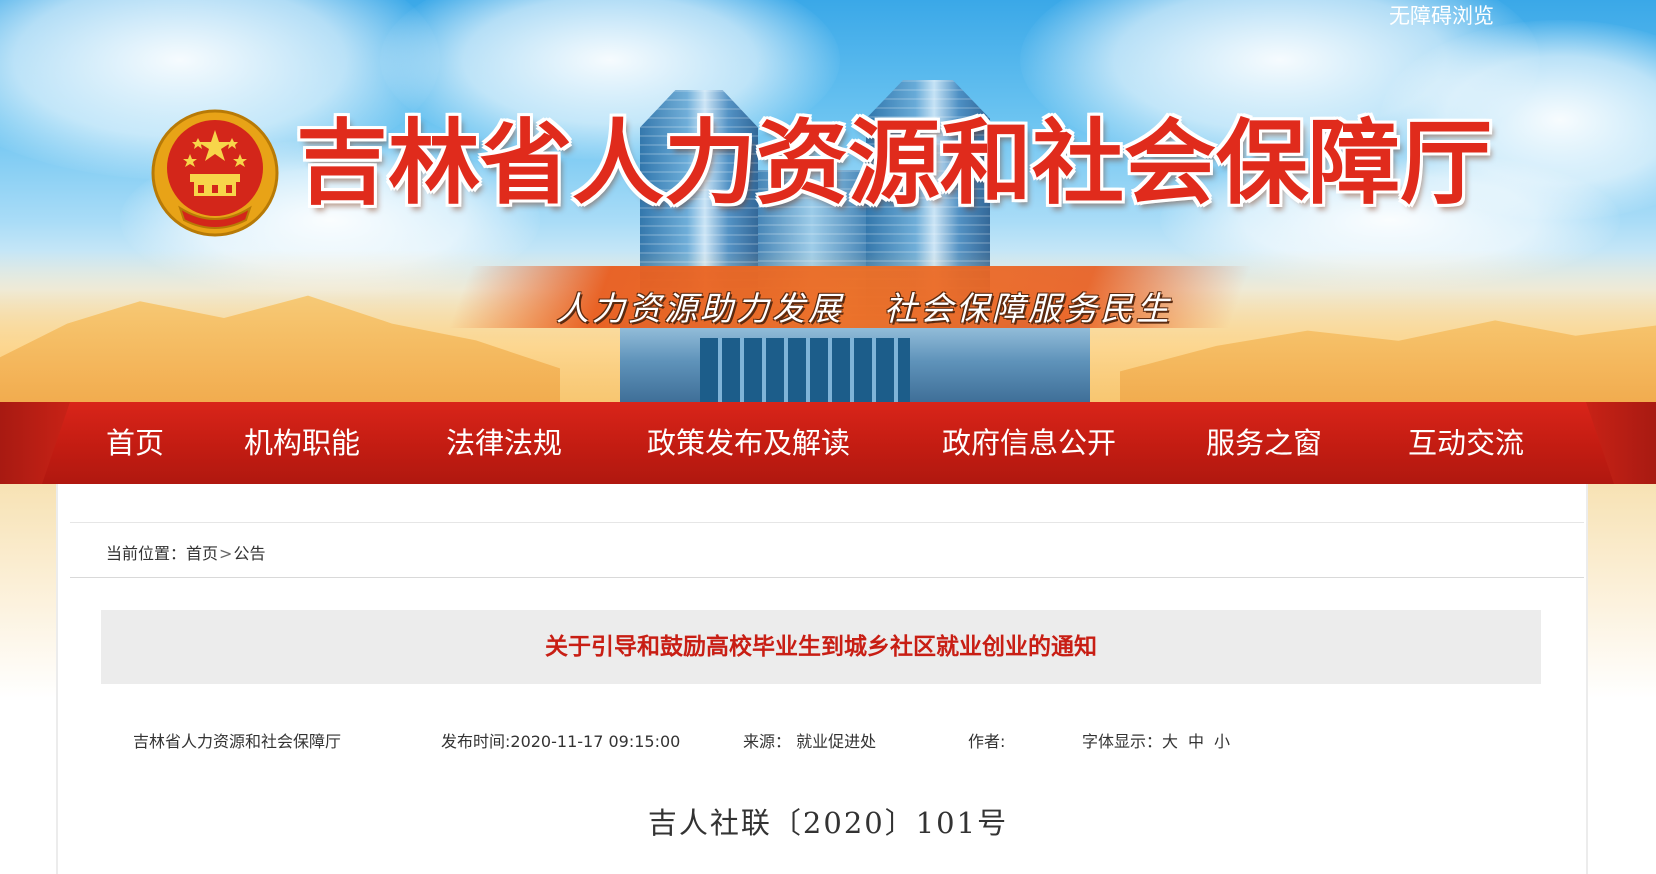  I want to click on main-nav: 首页 机构职能 法律法规 政策发布及解读 政府信息公开 服务之窗 互动交流, so click(828, 443).